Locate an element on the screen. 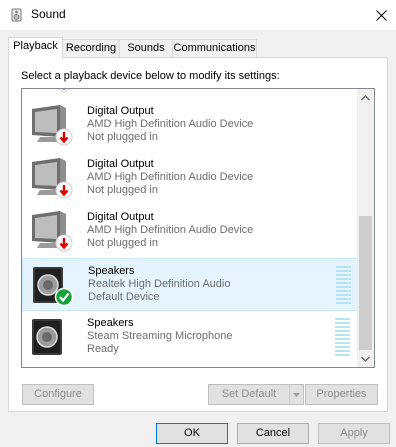 The height and width of the screenshot is (447, 396). apply-button: Apply is located at coordinates (354, 433).